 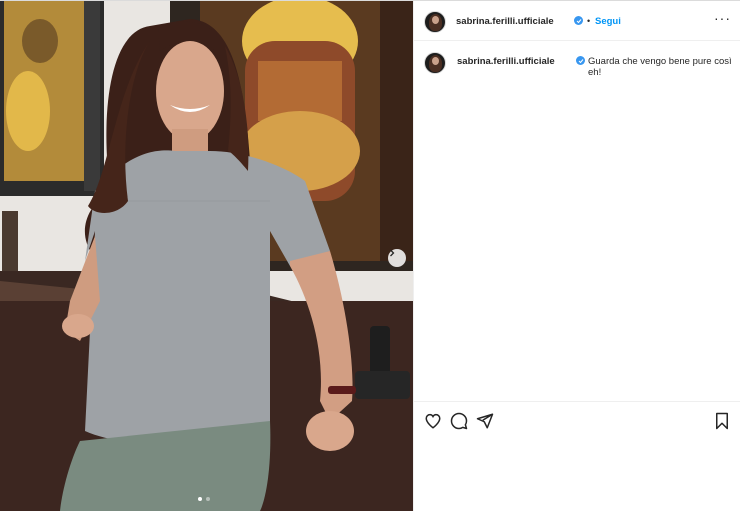 I want to click on caption-avatar, so click(x=435, y=63).